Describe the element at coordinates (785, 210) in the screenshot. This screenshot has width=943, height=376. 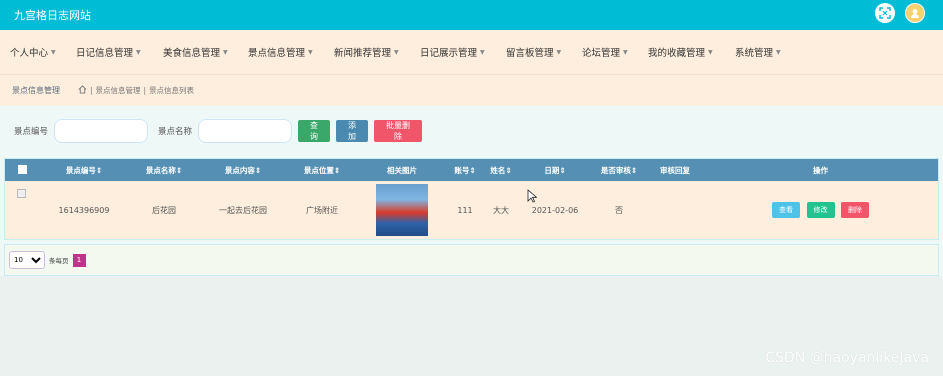
I see `view-button: 查看` at that location.